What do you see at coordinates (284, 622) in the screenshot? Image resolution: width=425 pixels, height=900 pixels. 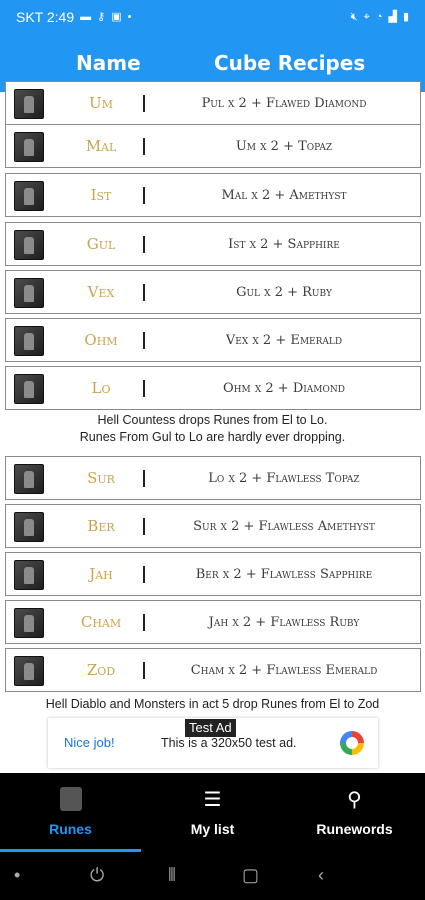 I see `cube-recipe: Jah x 2 + Flawless Ruby` at bounding box center [284, 622].